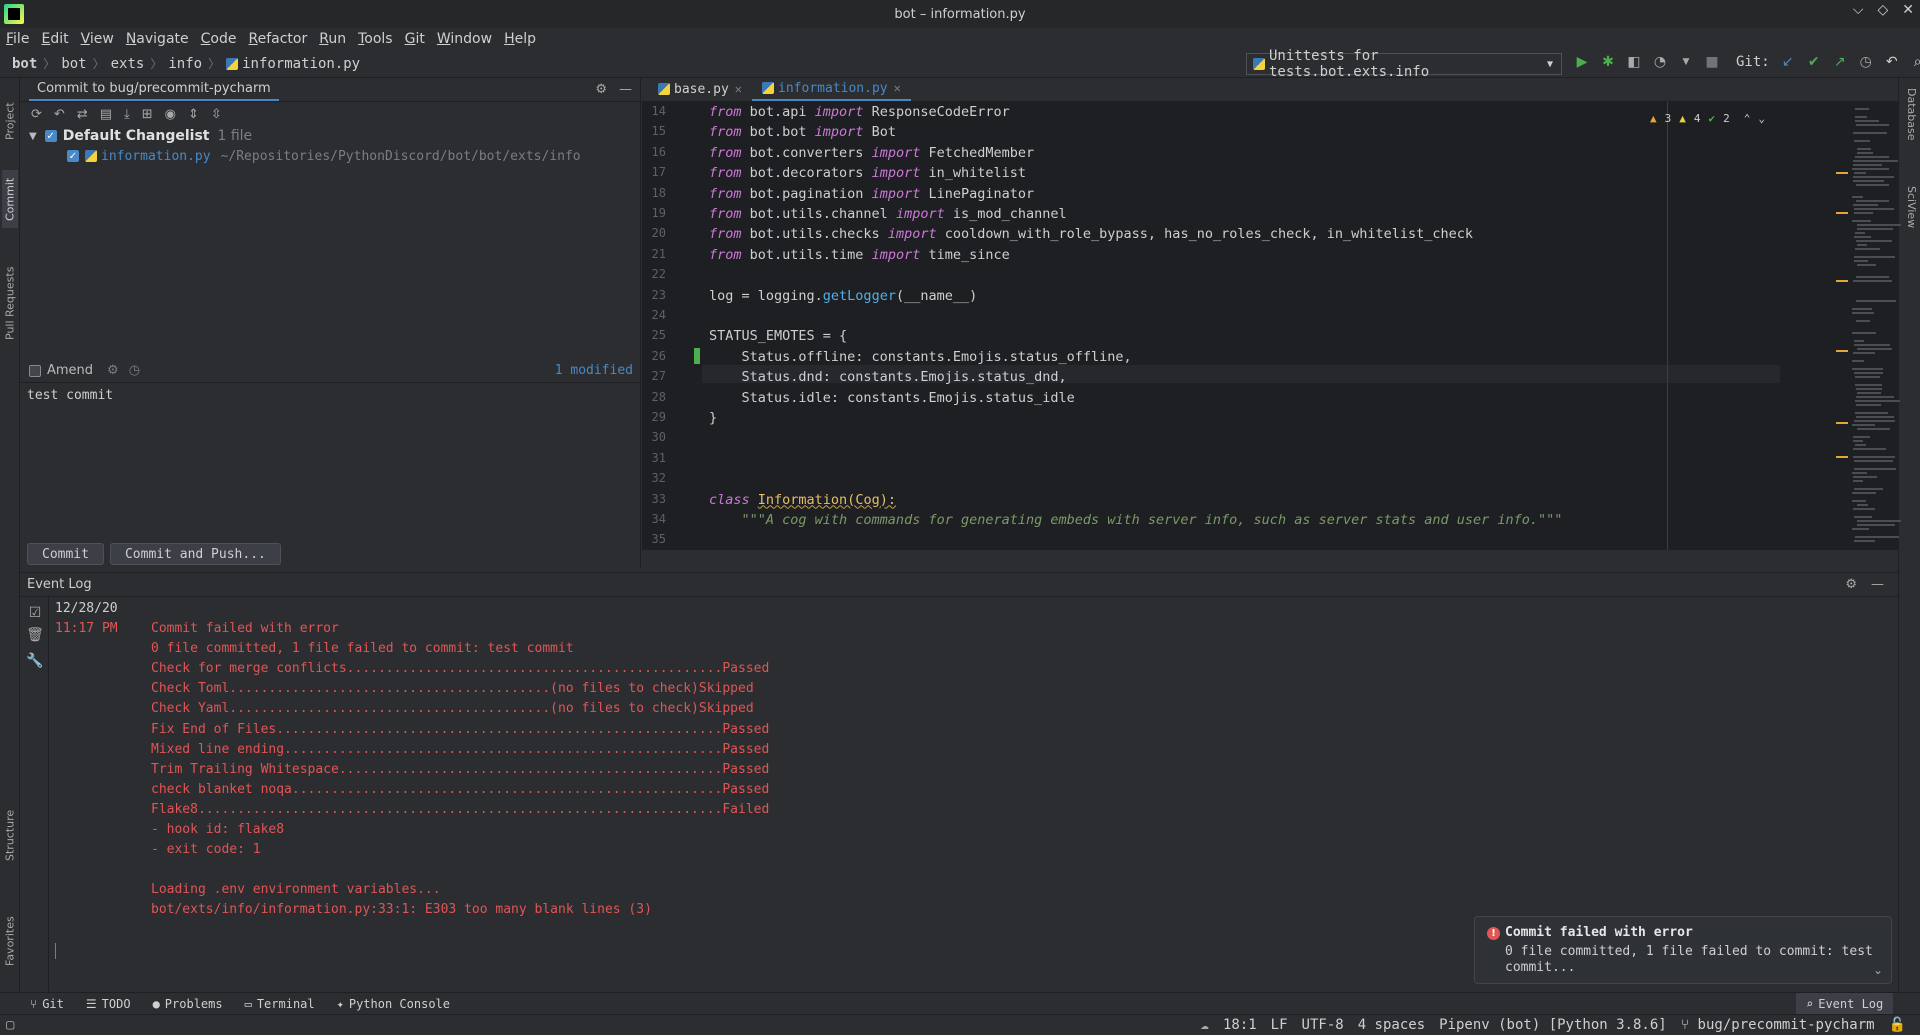 The width and height of the screenshot is (1920, 1035). I want to click on commit-message-input: test commit, so click(70, 395).